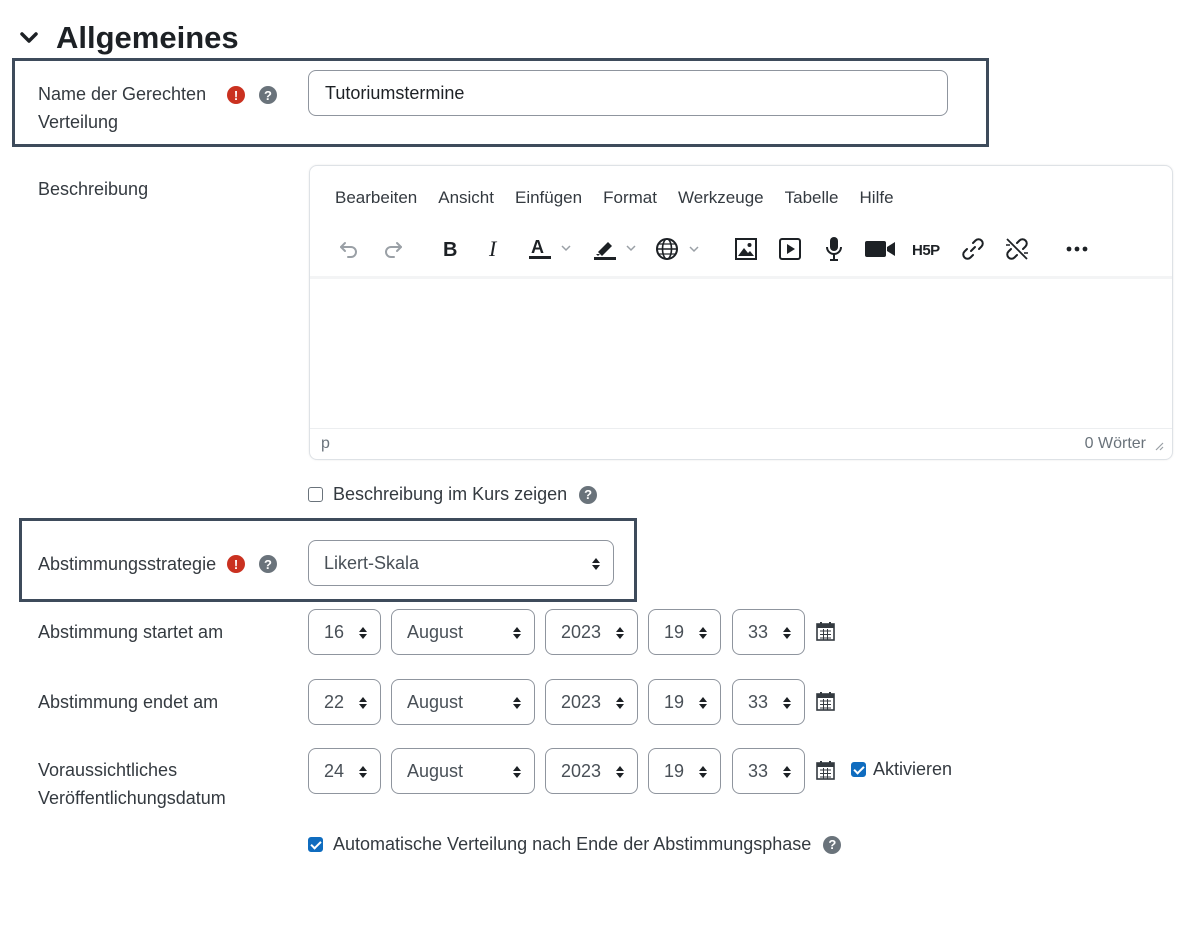 This screenshot has width=1200, height=948. What do you see at coordinates (122, 108) in the screenshot?
I see `name-field-label: Name der Gerechten Verteilung` at bounding box center [122, 108].